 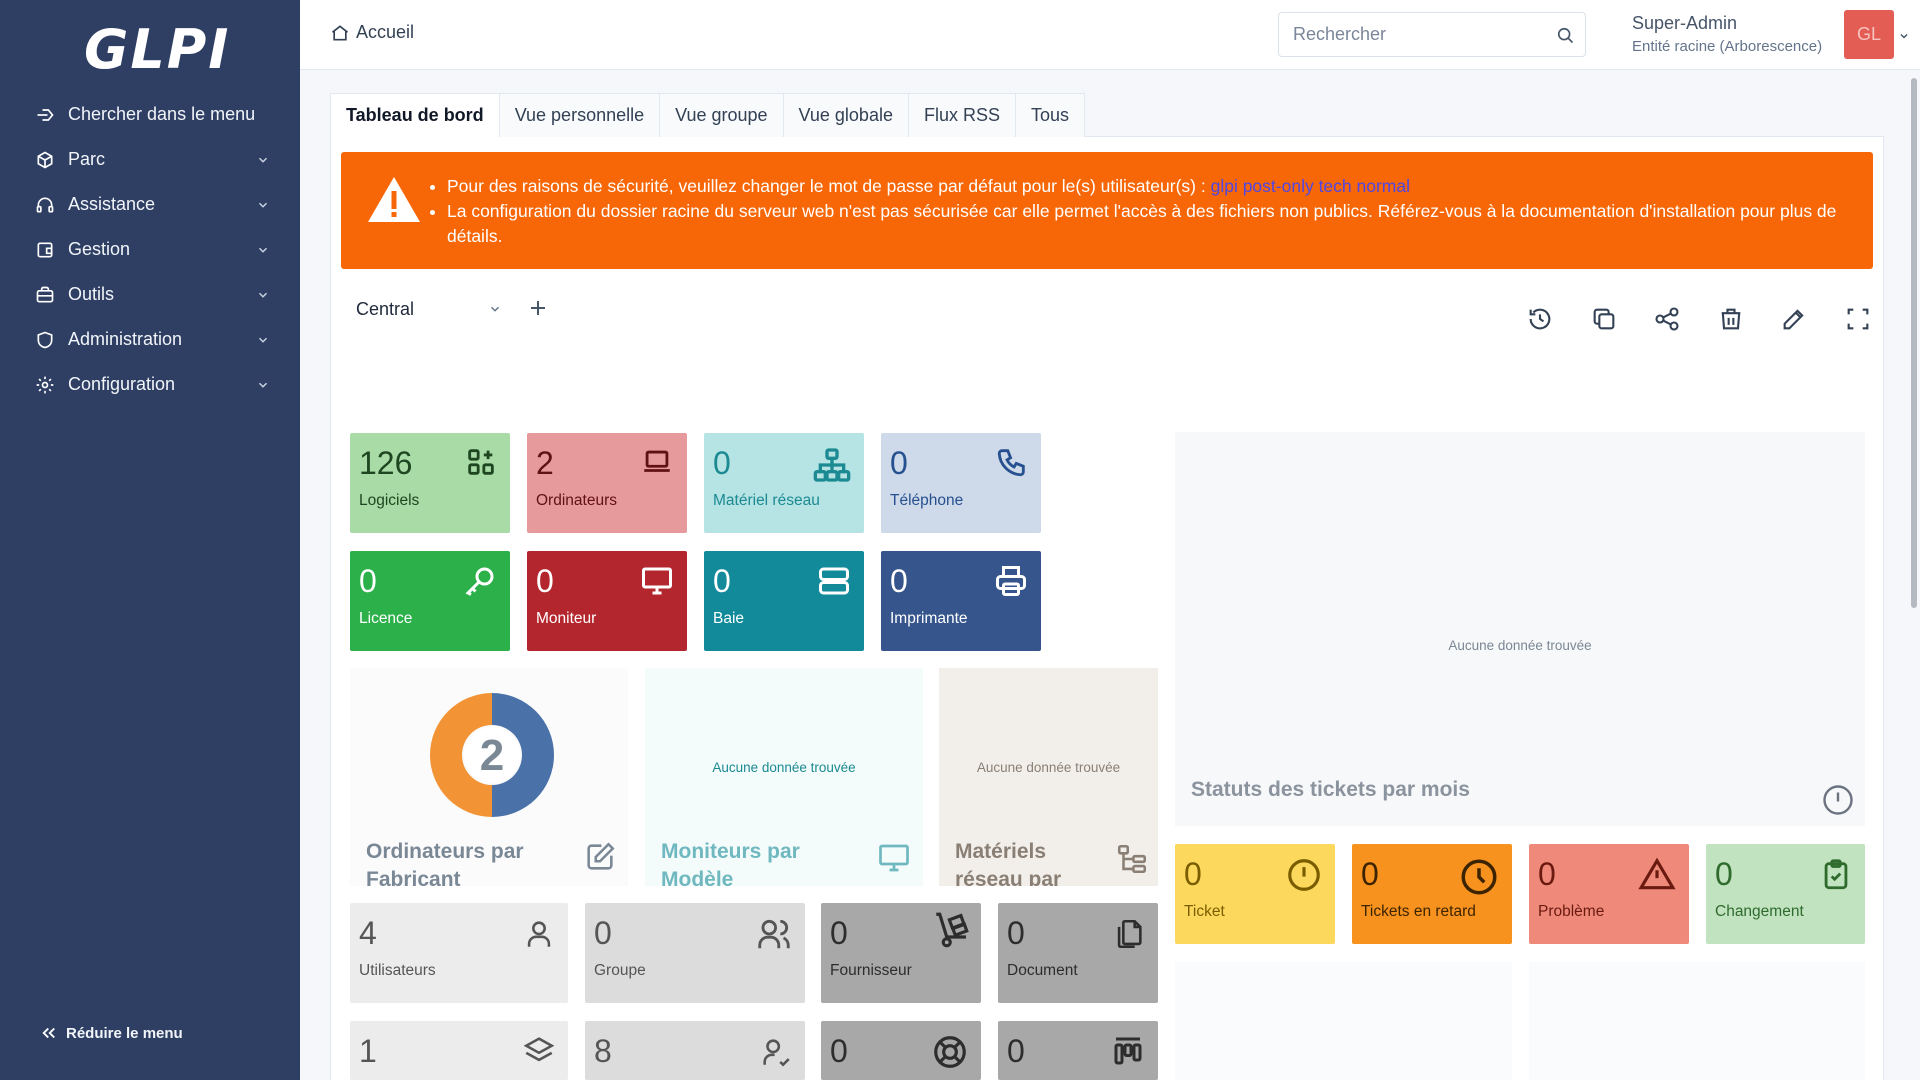 What do you see at coordinates (1785, 894) in the screenshot?
I see `card-changement: 0 Changement` at bounding box center [1785, 894].